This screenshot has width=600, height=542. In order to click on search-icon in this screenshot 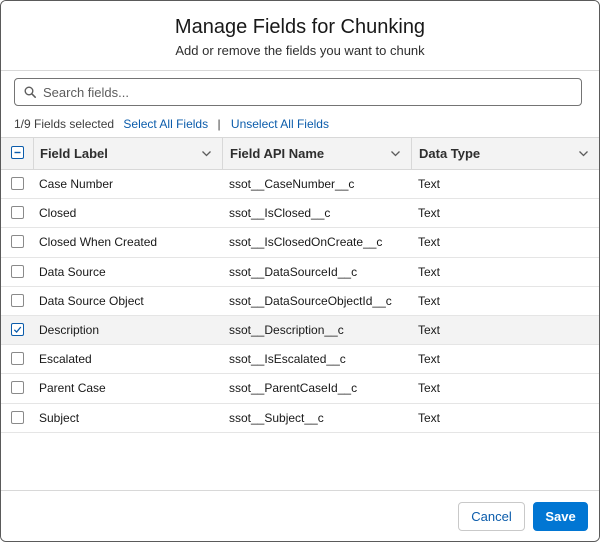, I will do `click(30, 92)`.